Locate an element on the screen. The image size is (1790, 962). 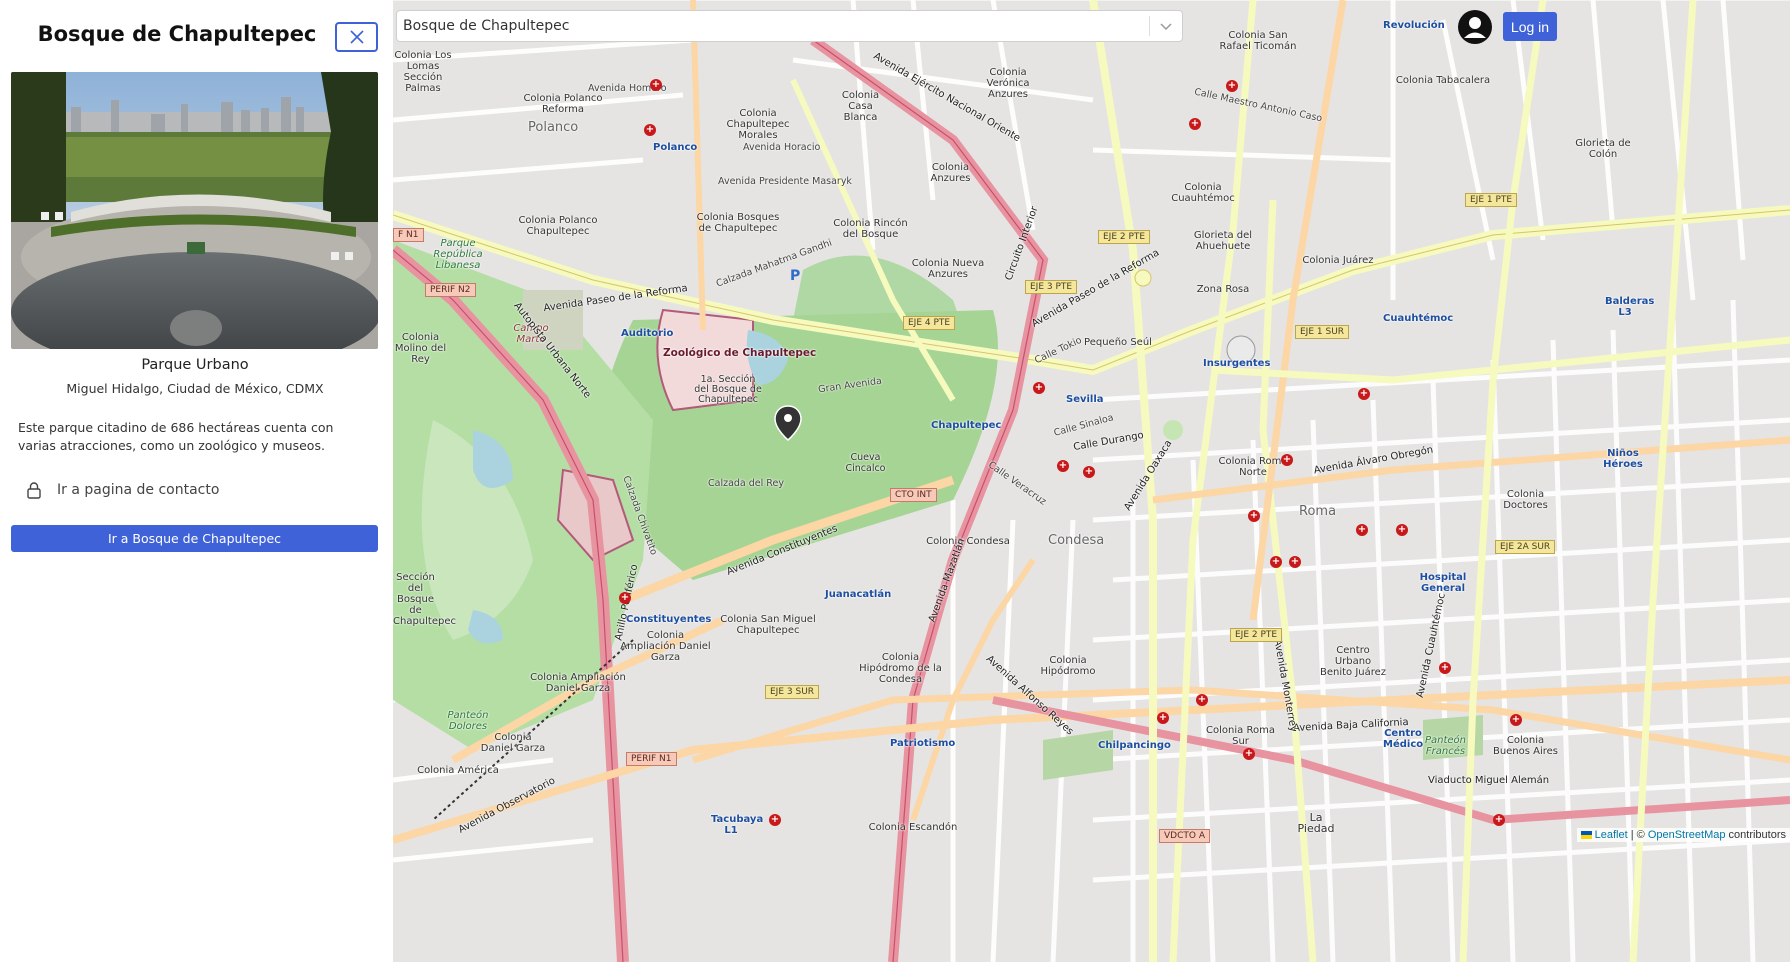
area-polanco-chapultepec: Colonia Polanco Chapultepec is located at coordinates (558, 226).